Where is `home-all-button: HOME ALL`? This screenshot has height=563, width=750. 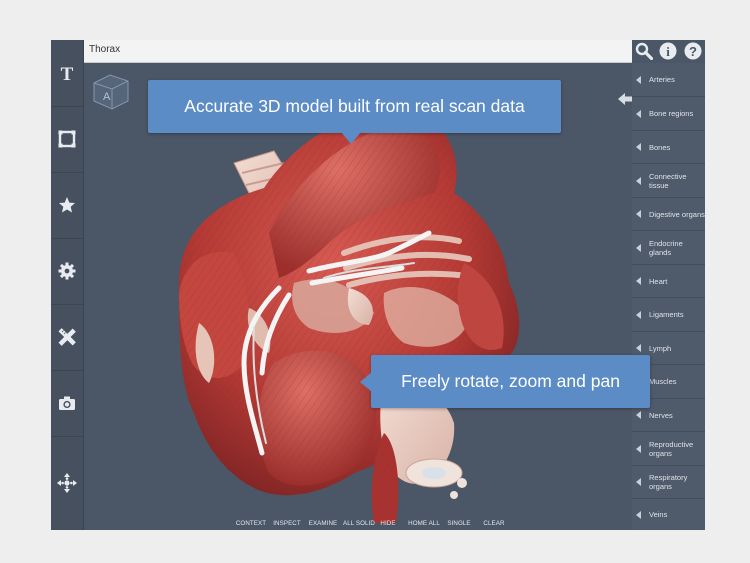
home-all-button: HOME ALL is located at coordinates (424, 525).